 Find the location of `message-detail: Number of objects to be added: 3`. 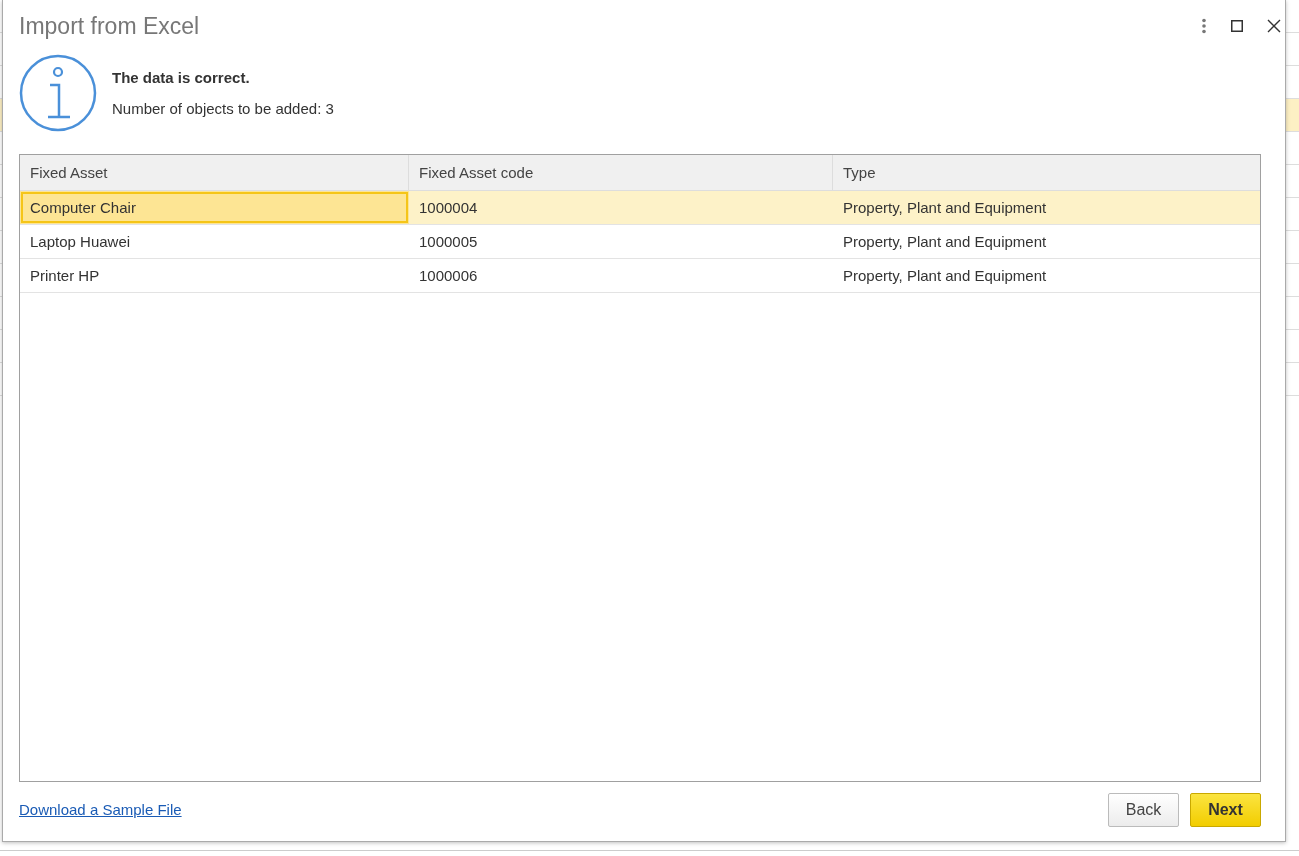

message-detail: Number of objects to be added: 3 is located at coordinates (223, 108).